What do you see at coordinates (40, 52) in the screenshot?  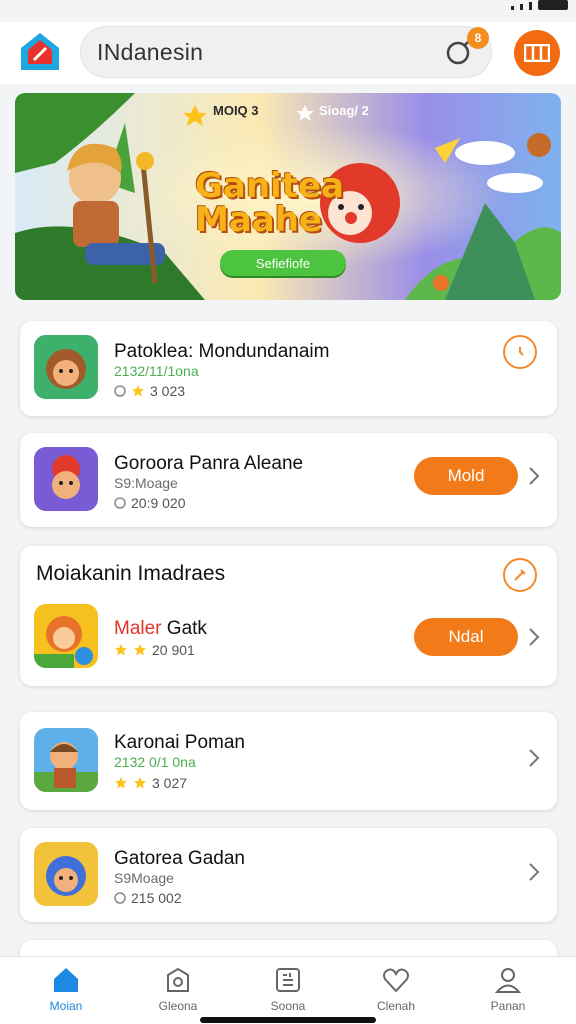 I see `app-logo` at bounding box center [40, 52].